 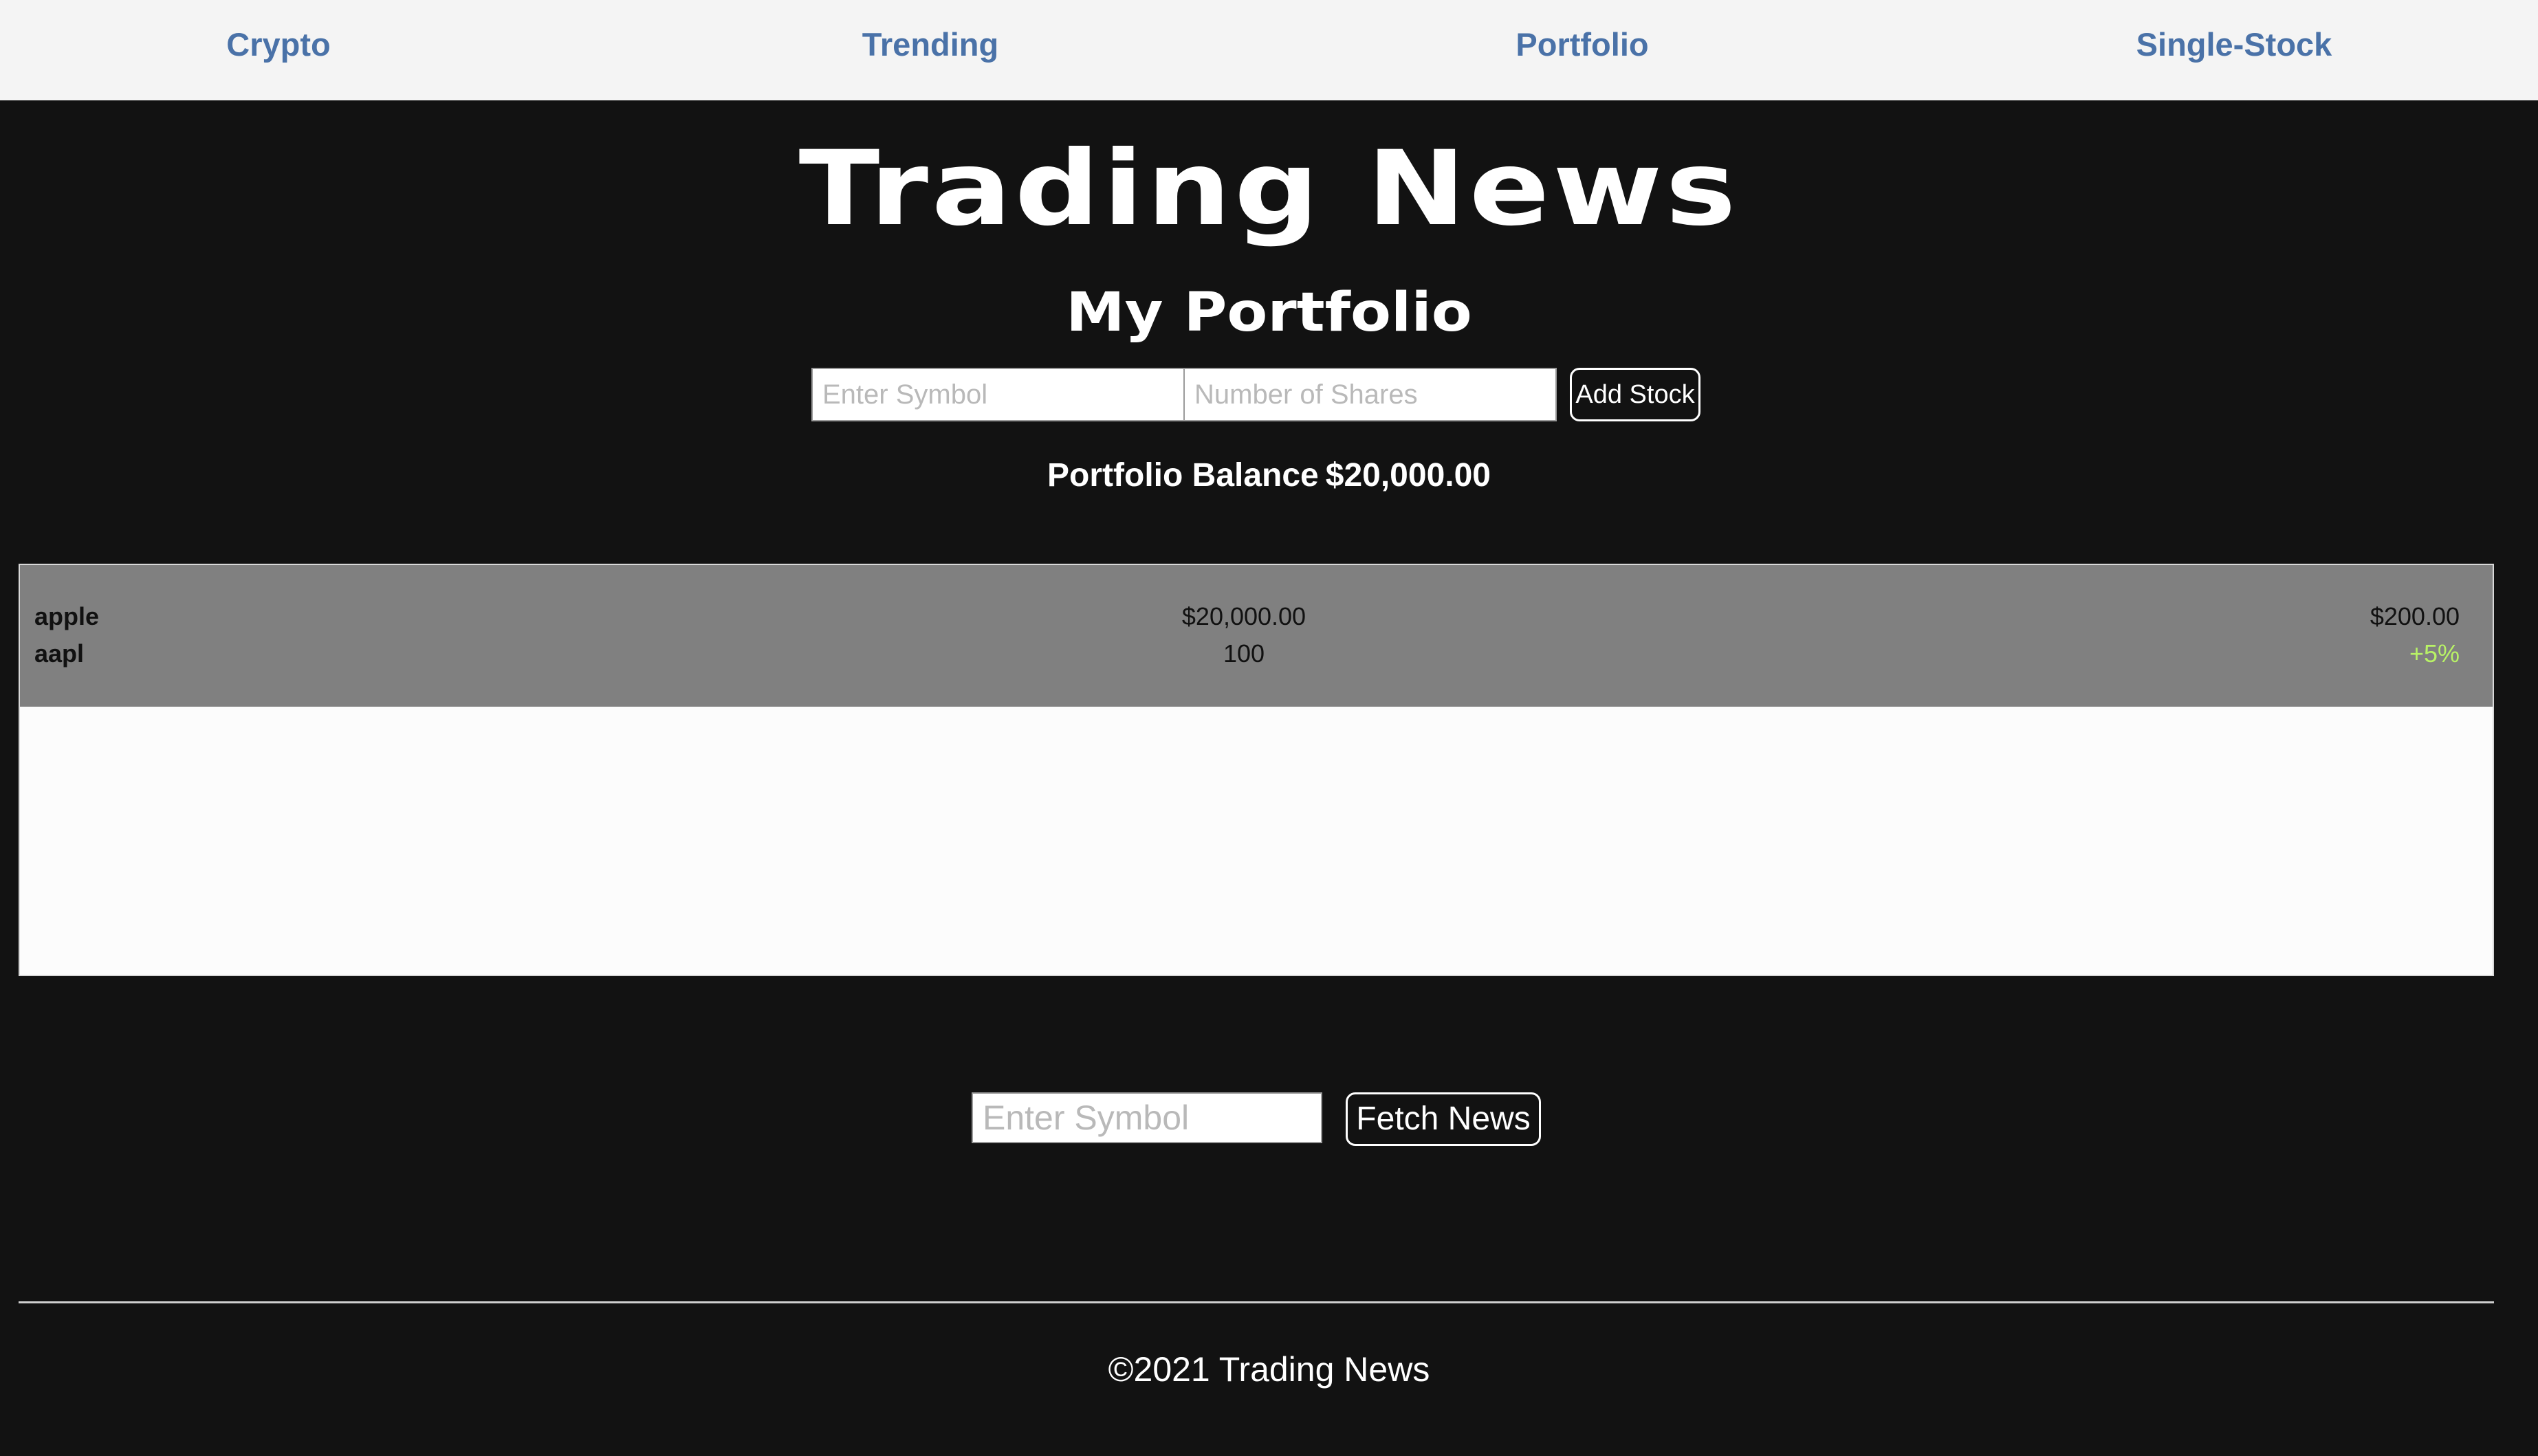 What do you see at coordinates (1269, 1369) in the screenshot?
I see `footer-copyright: ©2021 Trading News` at bounding box center [1269, 1369].